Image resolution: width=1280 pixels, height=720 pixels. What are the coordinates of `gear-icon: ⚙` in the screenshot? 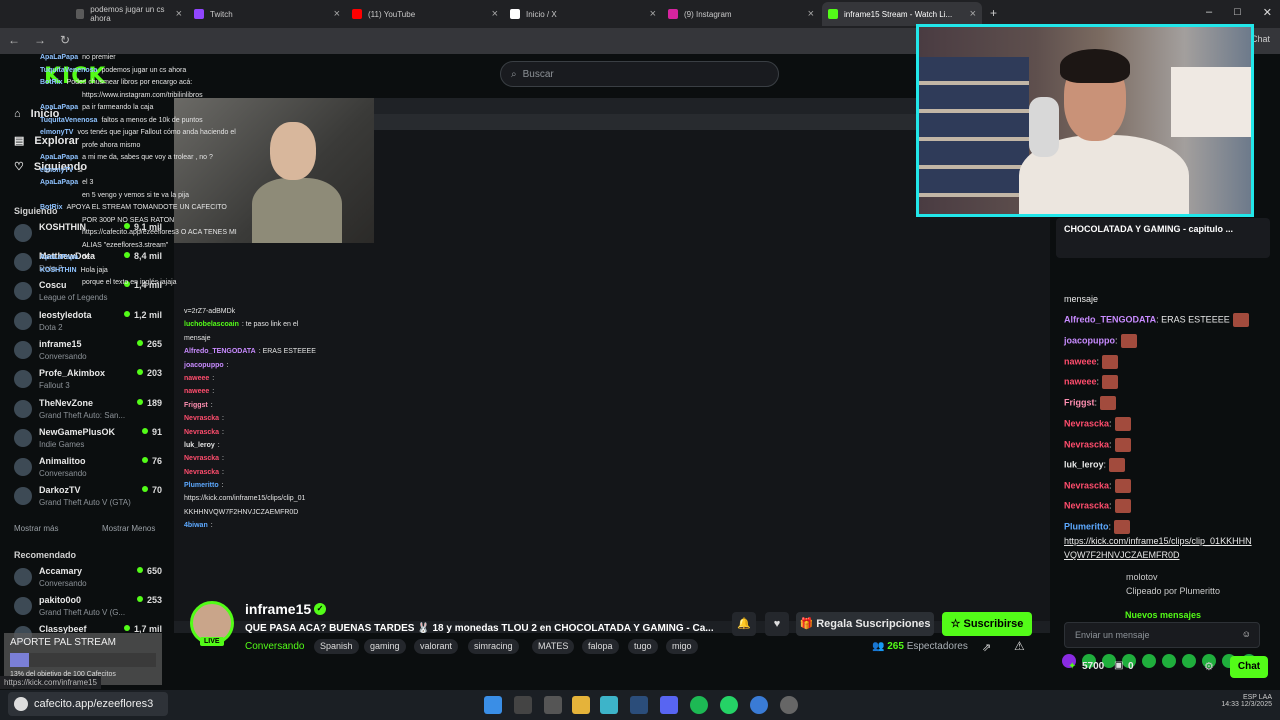 It's located at (1209, 666).